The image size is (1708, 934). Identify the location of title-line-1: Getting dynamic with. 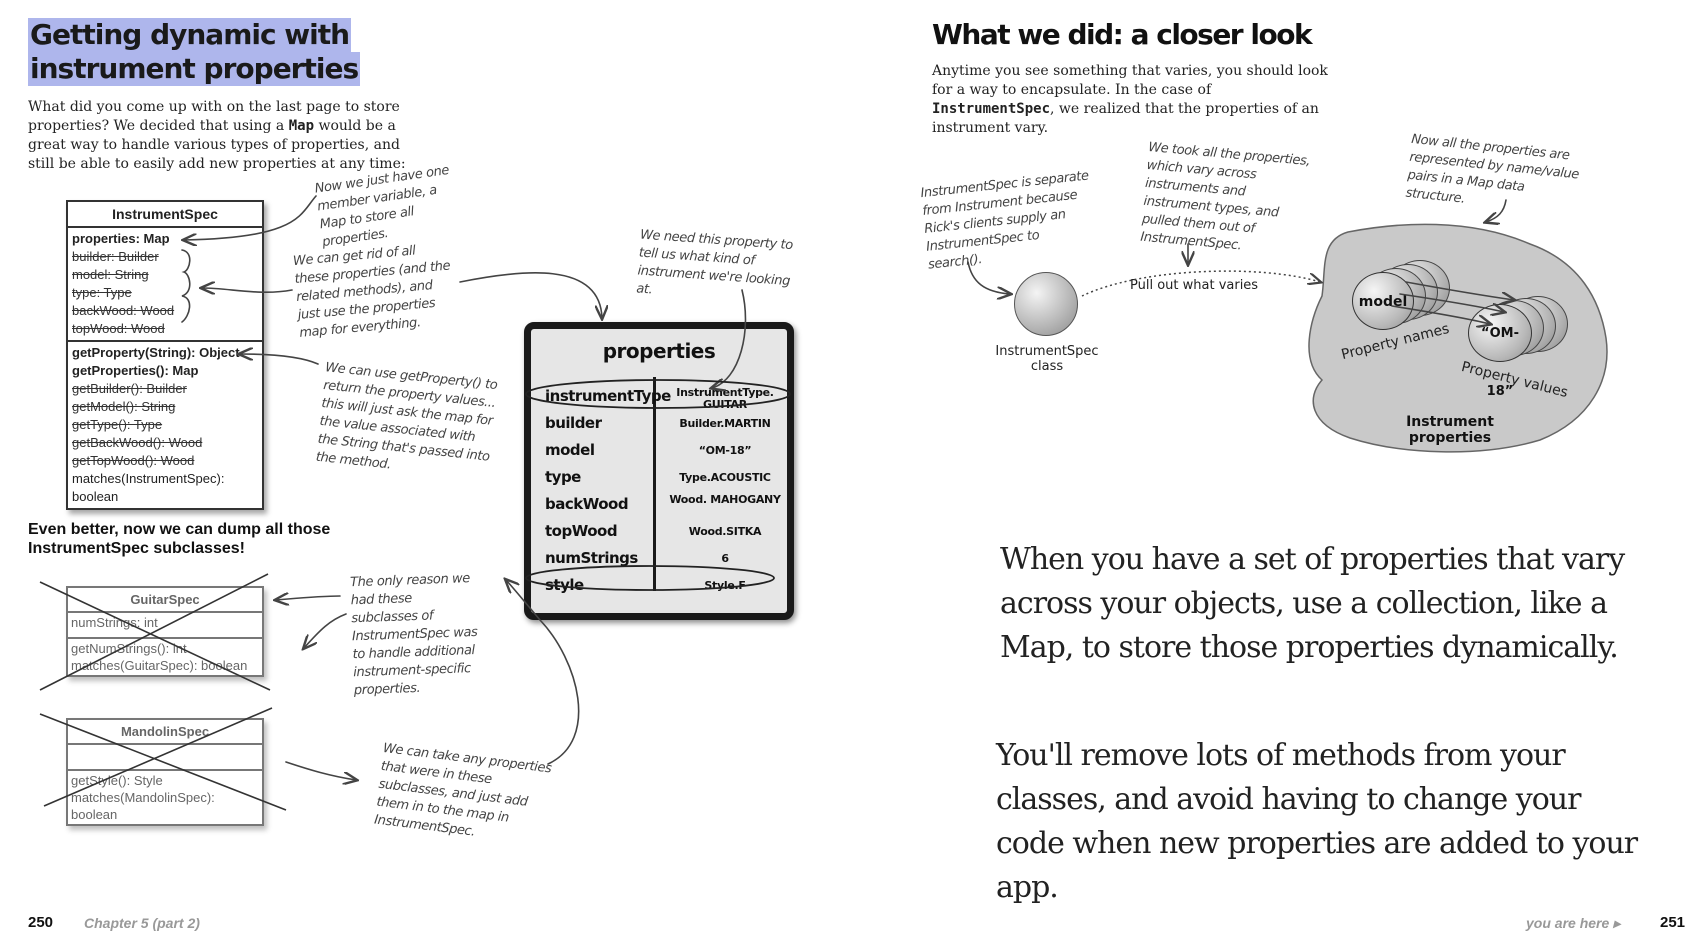
(190, 35).